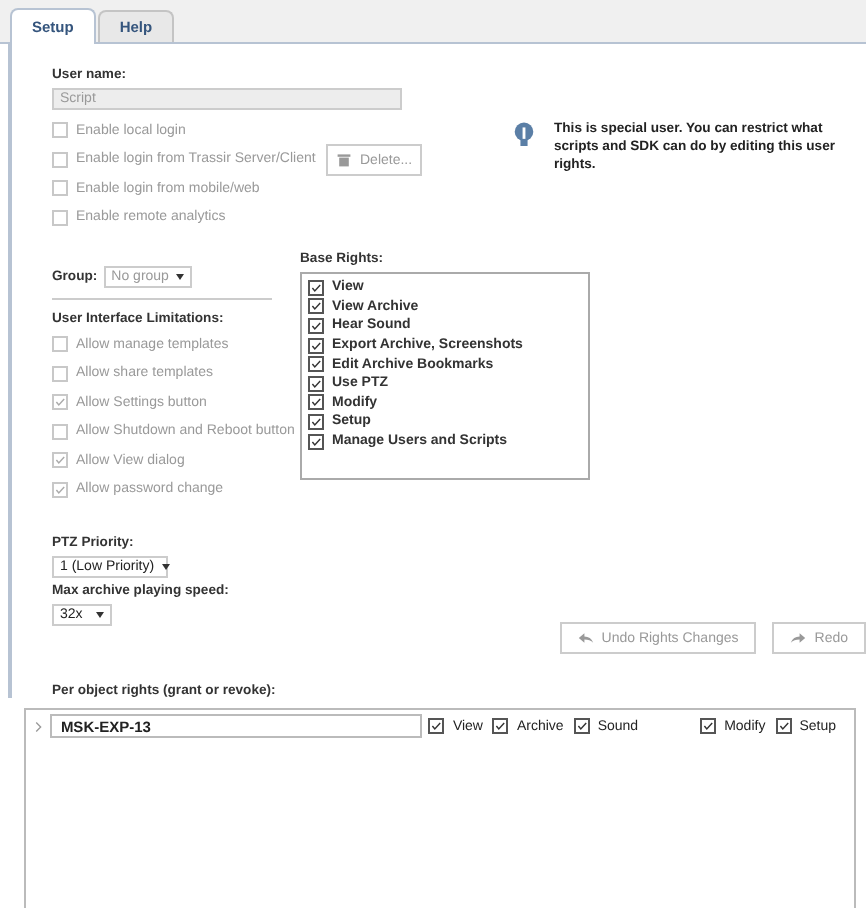 The width and height of the screenshot is (866, 908). Describe the element at coordinates (524, 136) in the screenshot. I see `lightbulb-icon` at that location.